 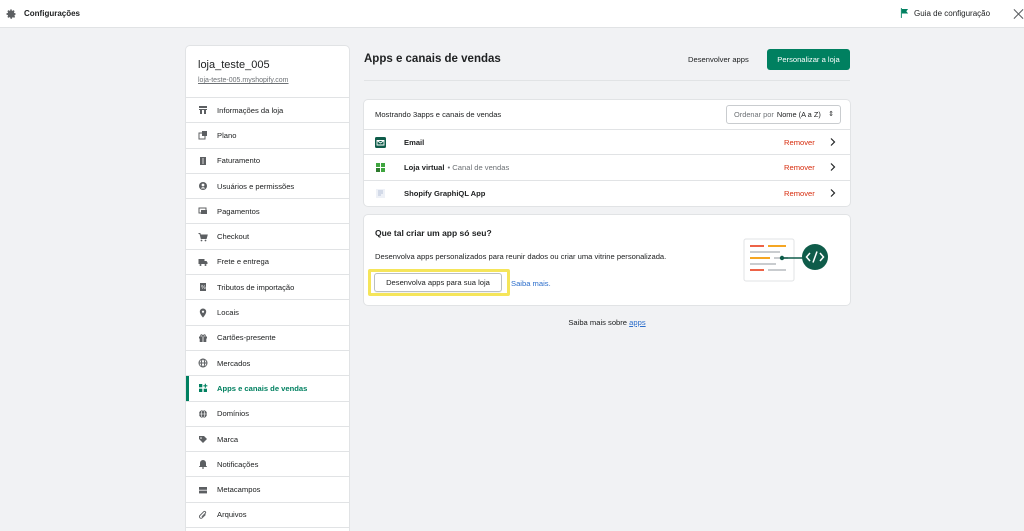 What do you see at coordinates (250, 110) in the screenshot?
I see `sidebar-item-label: Informações da loja` at bounding box center [250, 110].